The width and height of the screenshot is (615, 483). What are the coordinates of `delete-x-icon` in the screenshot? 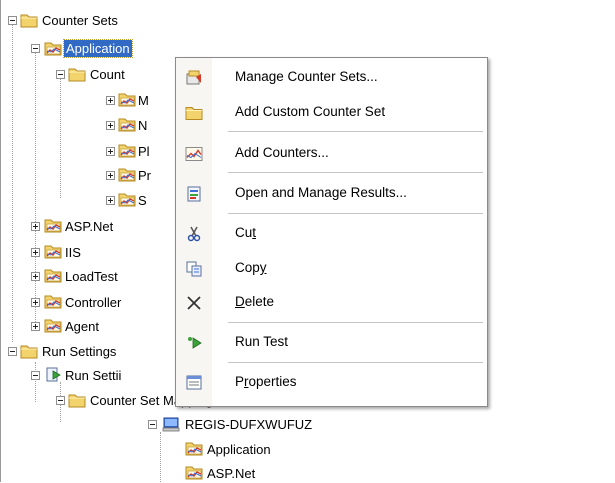 It's located at (194, 303).